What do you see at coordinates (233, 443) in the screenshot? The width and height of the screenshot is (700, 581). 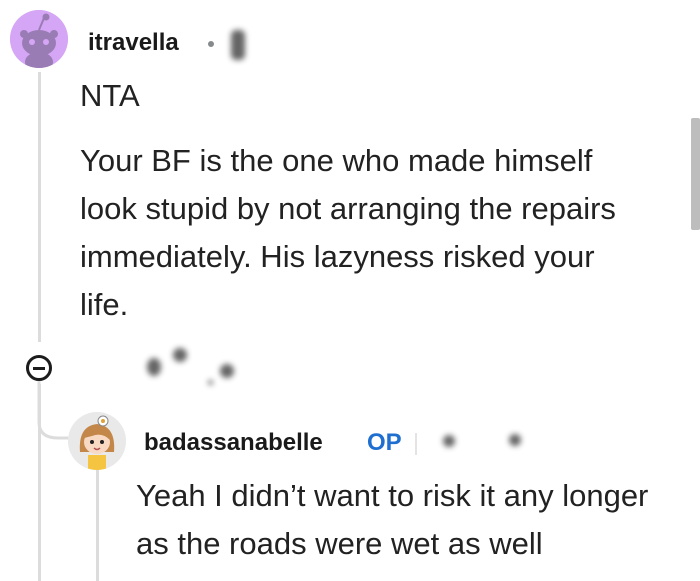 I see `reply-username: badassanabelle` at bounding box center [233, 443].